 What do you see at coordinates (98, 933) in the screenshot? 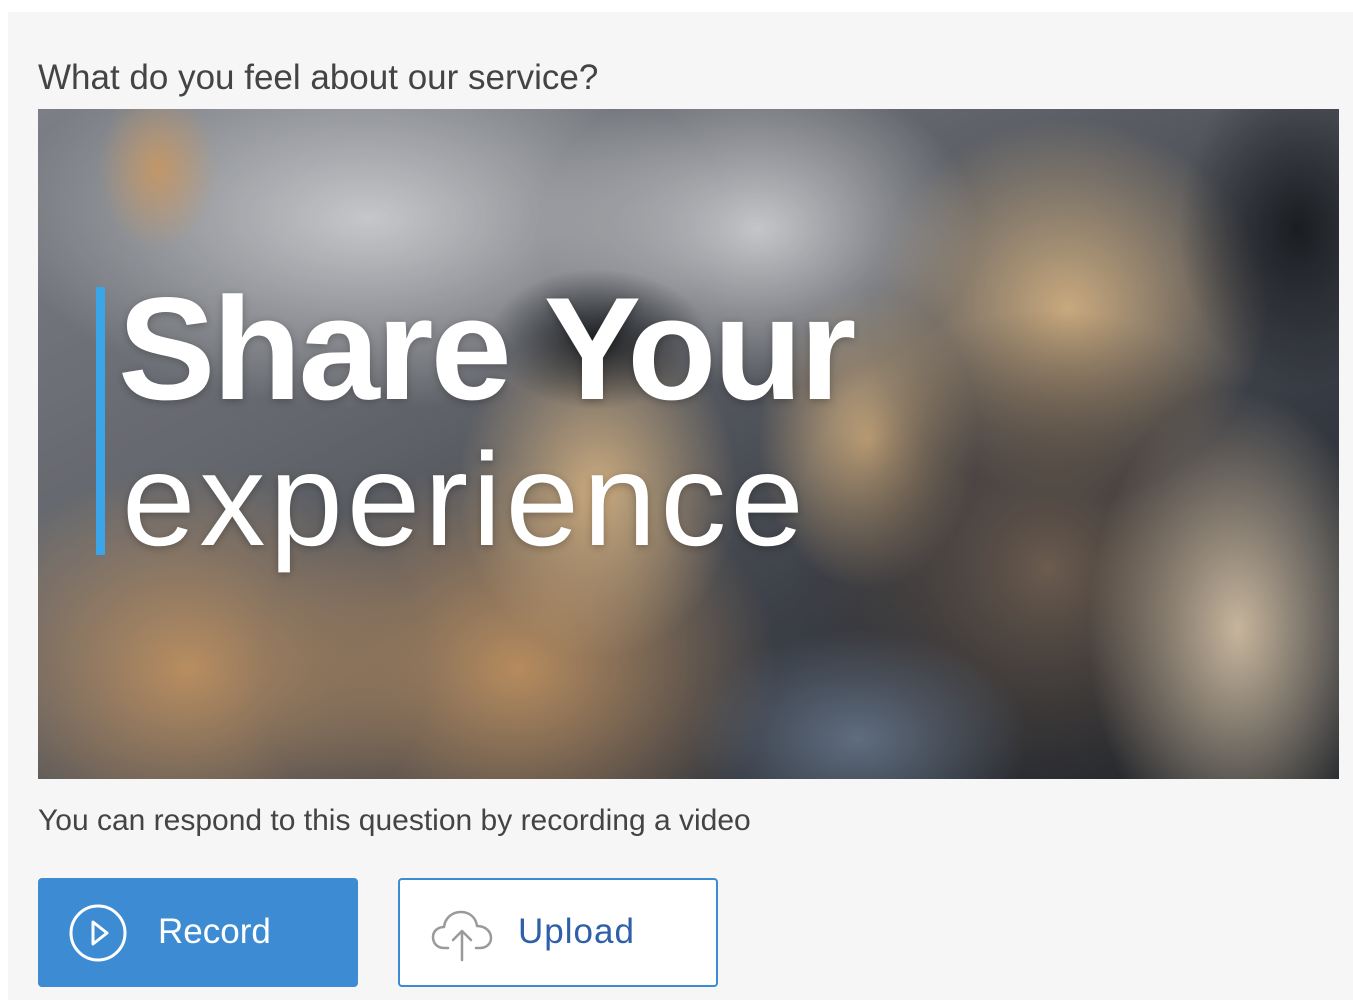
I see `play-circle-icon` at bounding box center [98, 933].